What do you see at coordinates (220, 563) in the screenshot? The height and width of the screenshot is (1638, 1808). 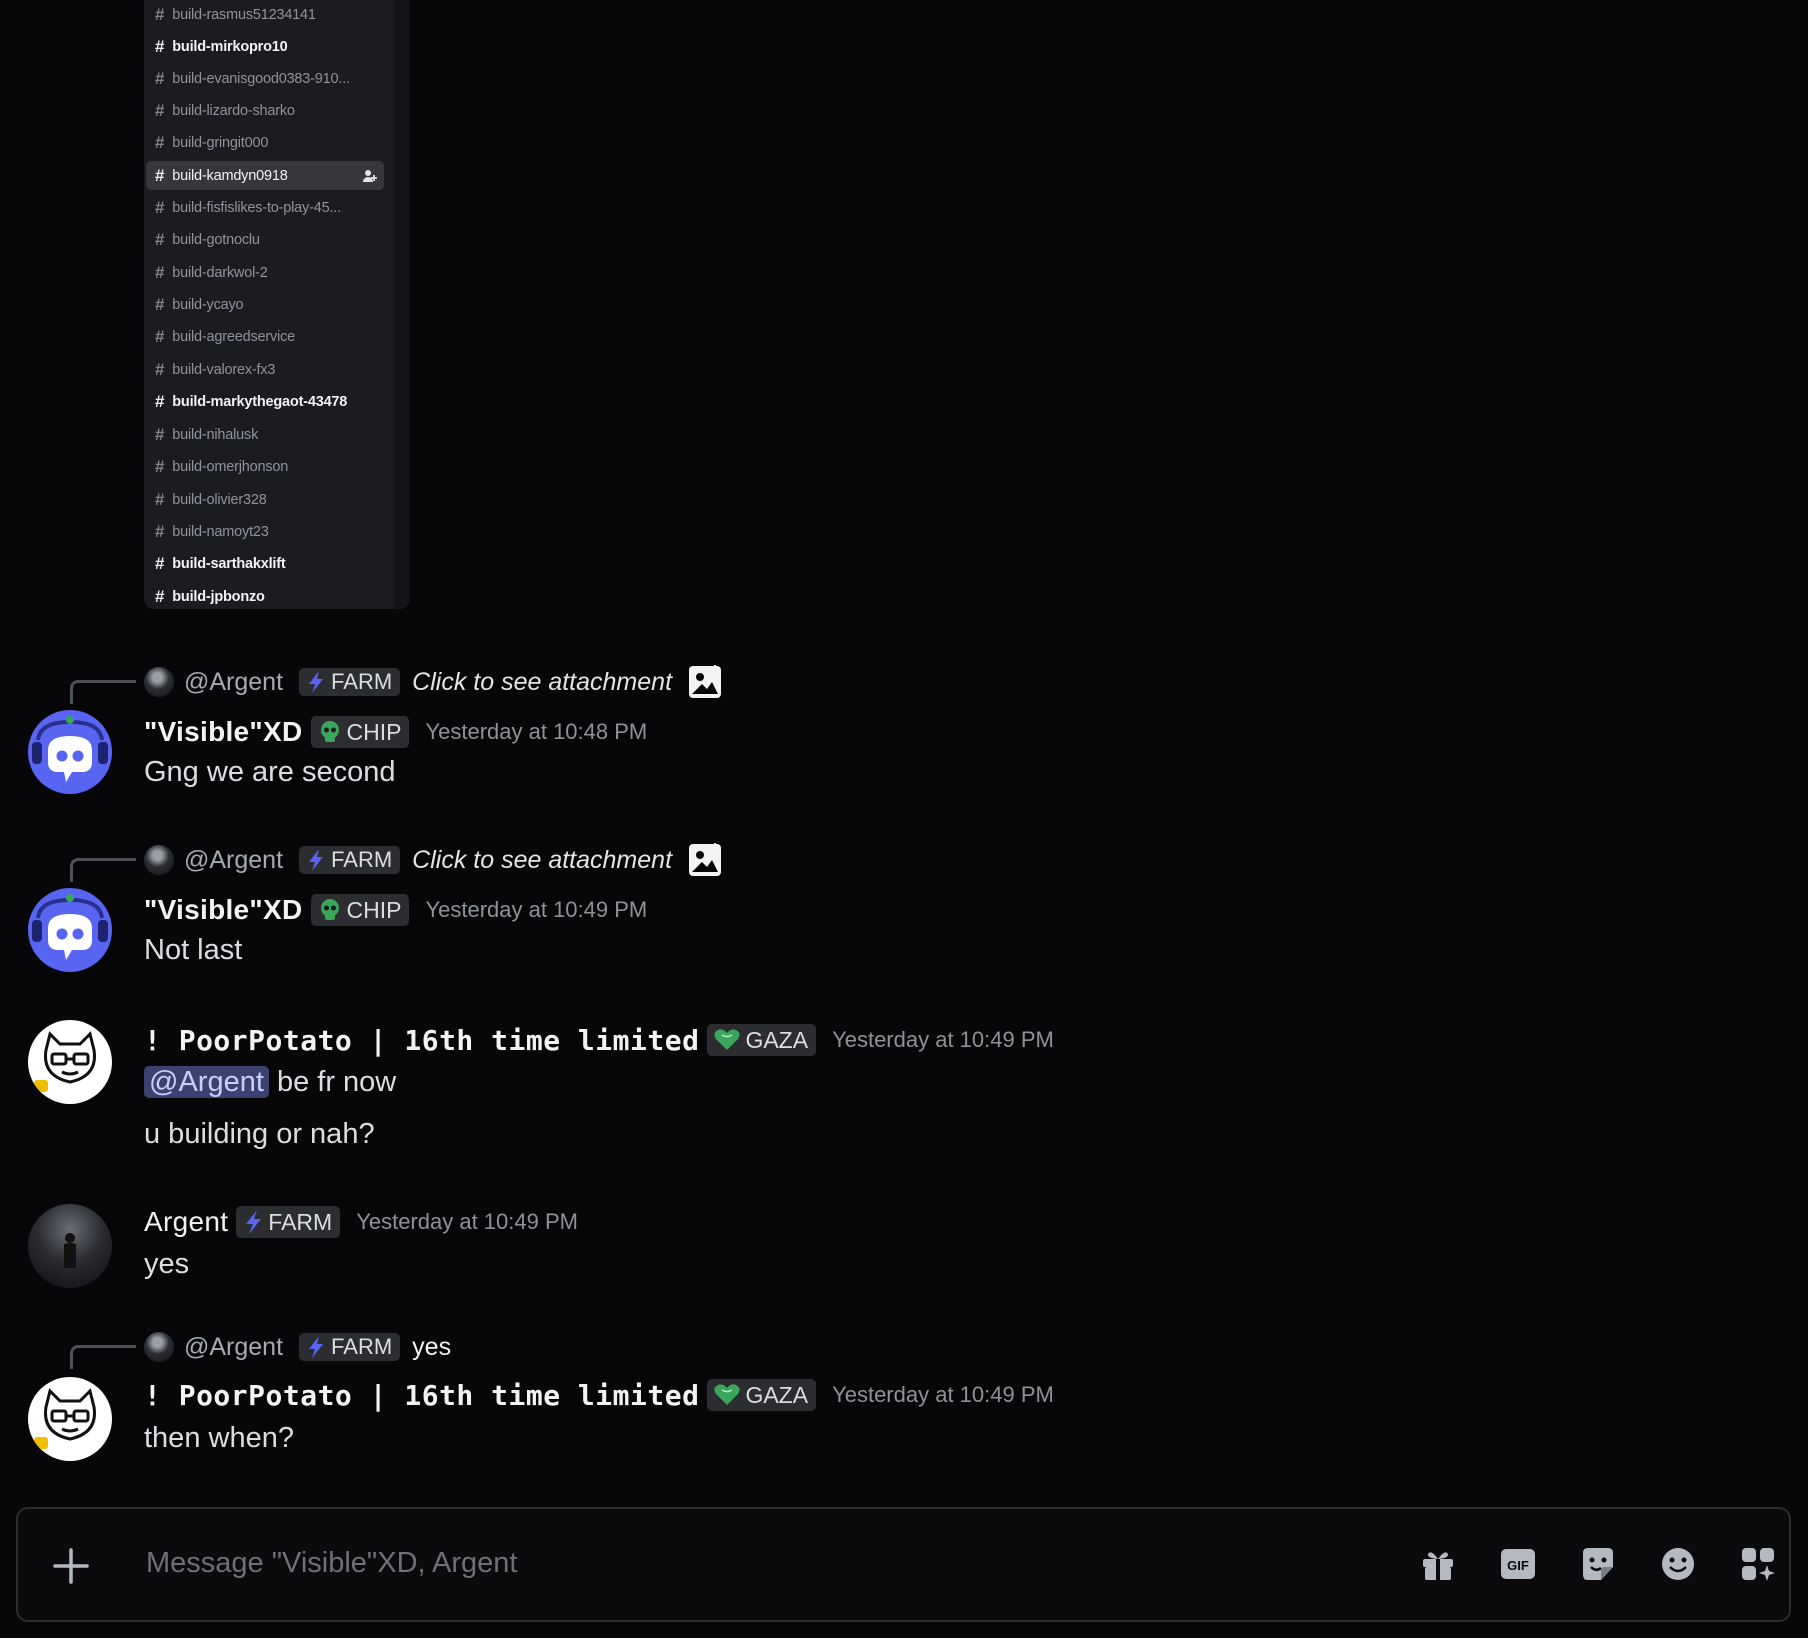 I see `channel-item: # build-sarthakxlift` at bounding box center [220, 563].